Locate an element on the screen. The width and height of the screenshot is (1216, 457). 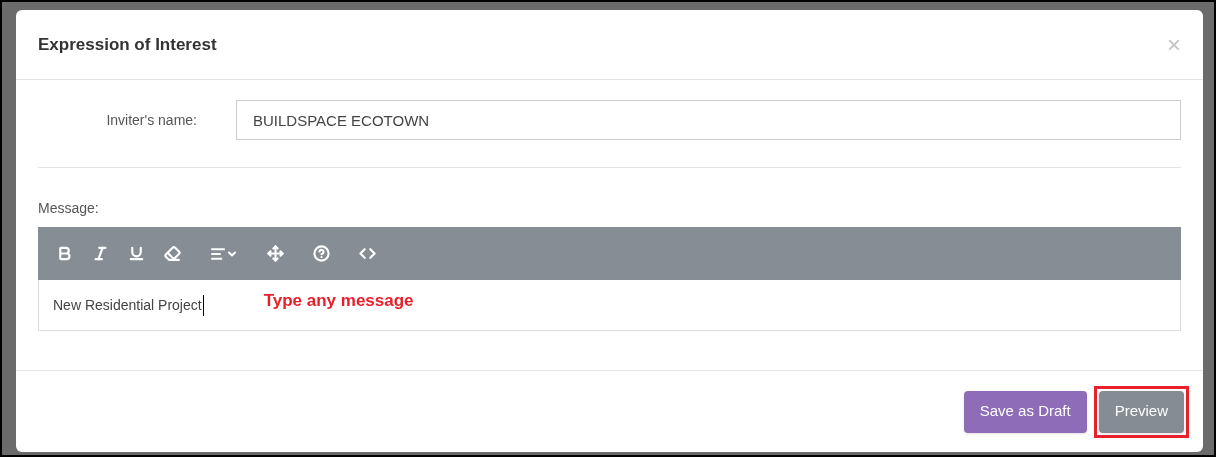
code-icon is located at coordinates (367, 253).